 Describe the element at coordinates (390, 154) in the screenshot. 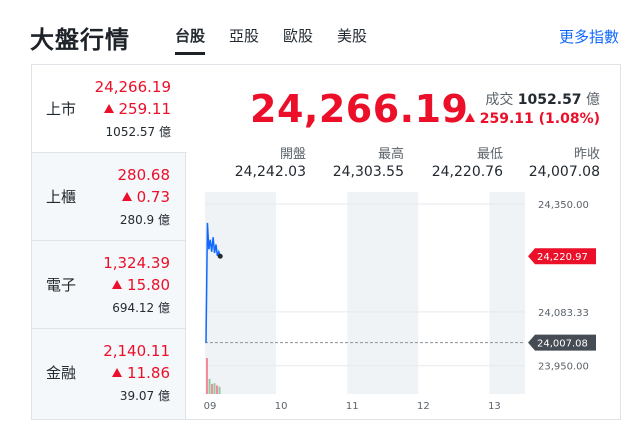

I see `stat-label: 最高` at that location.